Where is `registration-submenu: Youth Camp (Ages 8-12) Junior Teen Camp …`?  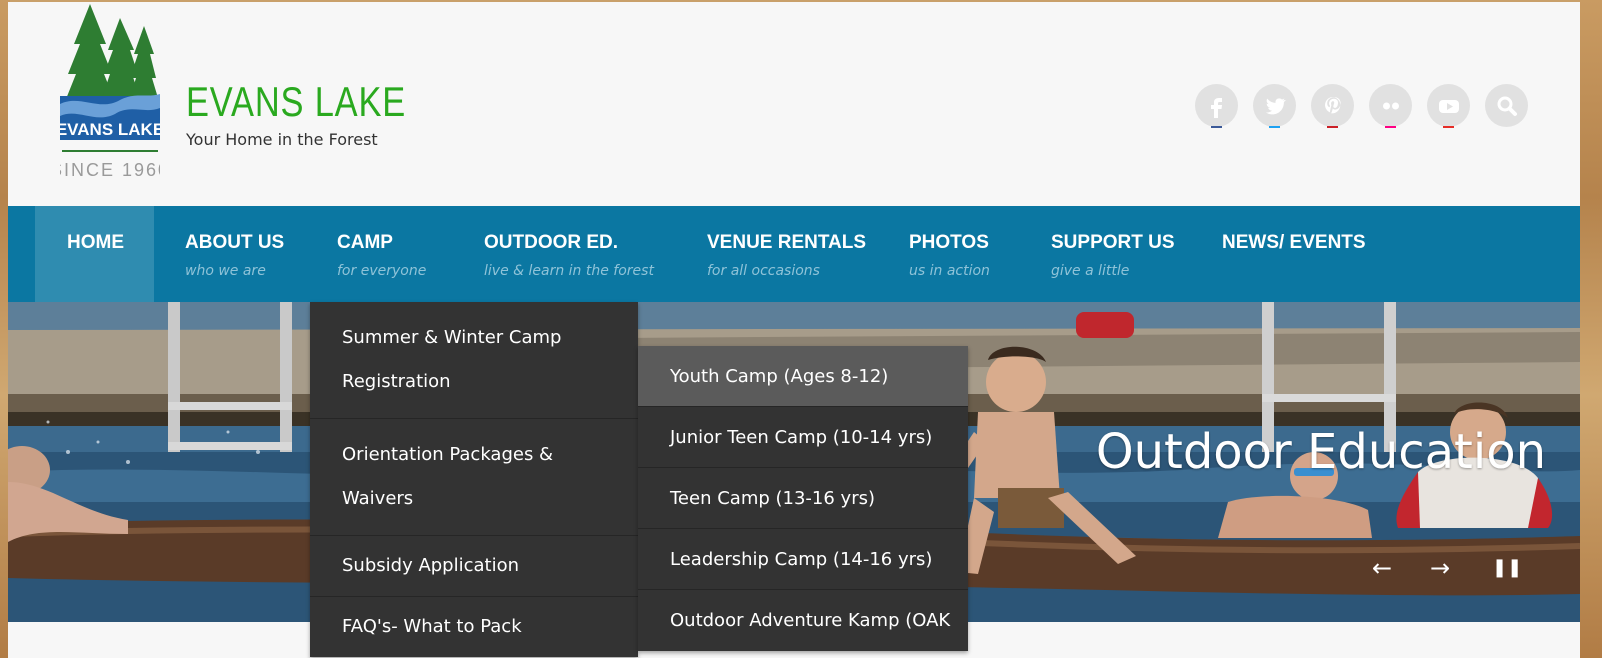 registration-submenu: Youth Camp (Ages 8-12) Junior Teen Camp … is located at coordinates (803, 498).